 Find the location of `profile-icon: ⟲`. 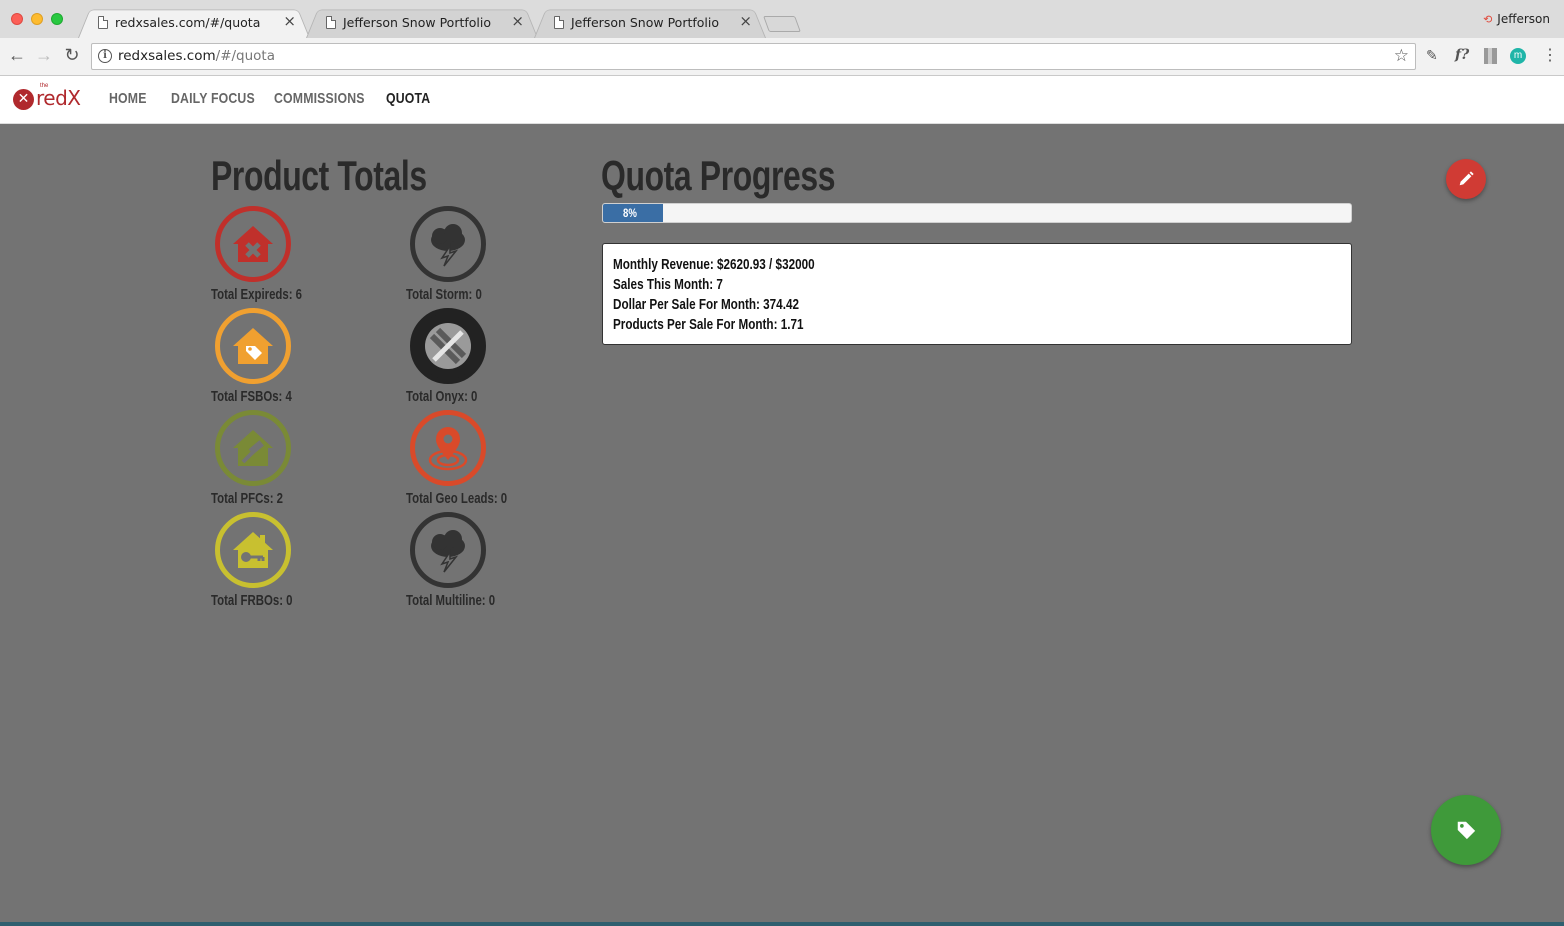

profile-icon: ⟲ is located at coordinates (1488, 19).